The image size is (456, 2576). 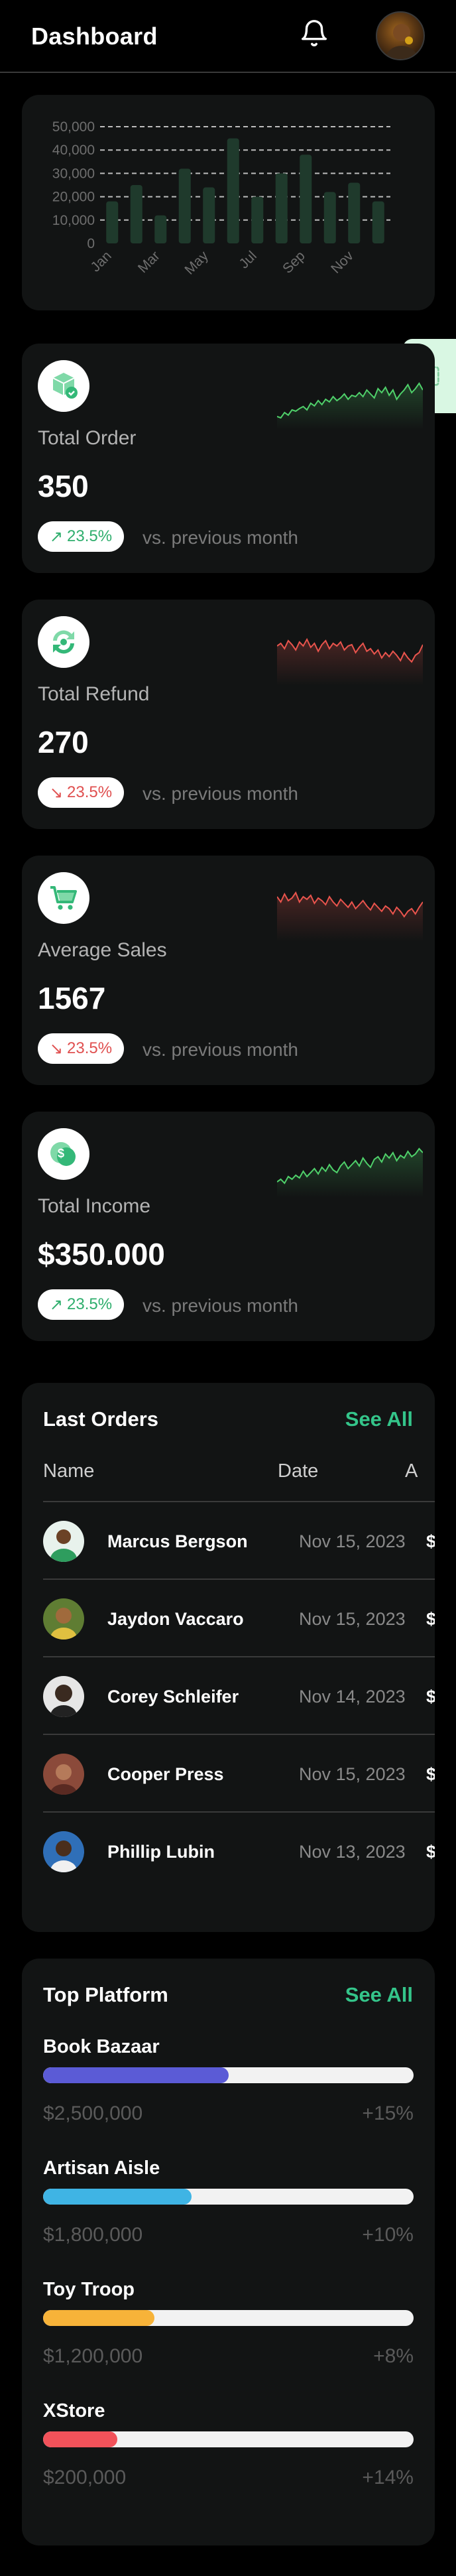 I want to click on box-check-icon, so click(x=63, y=386).